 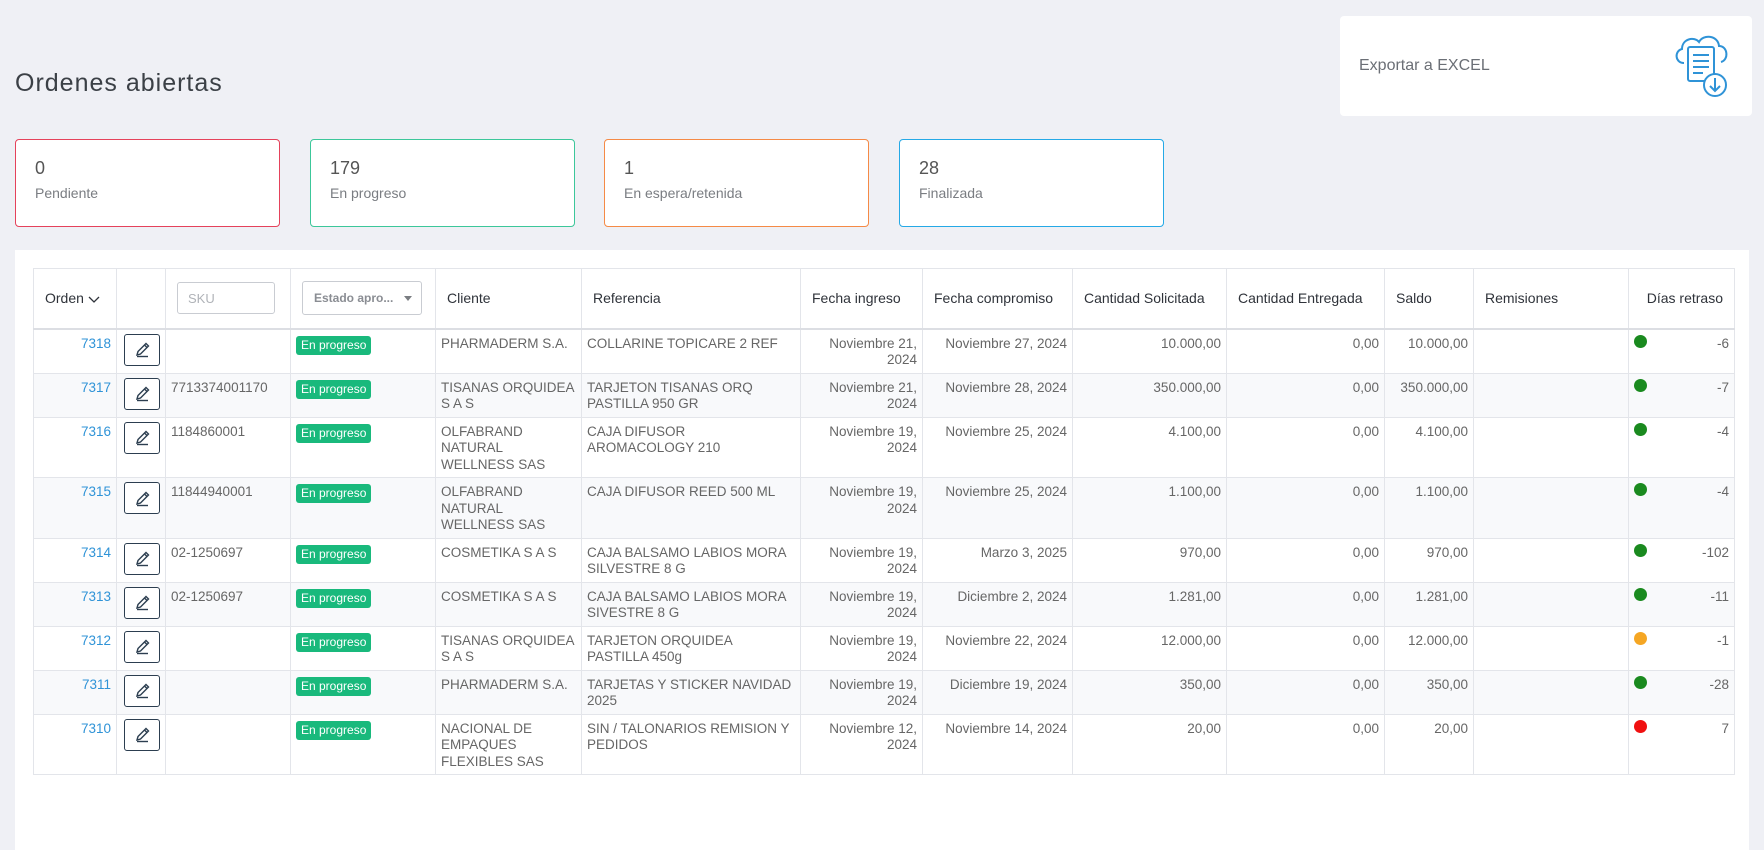 I want to click on stat-value: 1, so click(x=629, y=168).